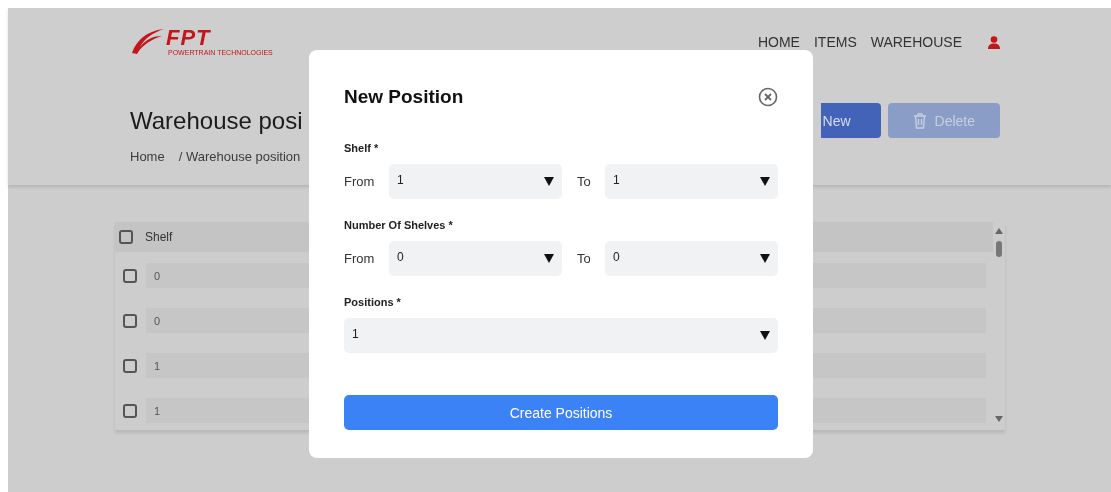 Image resolution: width=1111 pixels, height=492 pixels. I want to click on breadcrumb-link: / Warehouse position, so click(239, 156).